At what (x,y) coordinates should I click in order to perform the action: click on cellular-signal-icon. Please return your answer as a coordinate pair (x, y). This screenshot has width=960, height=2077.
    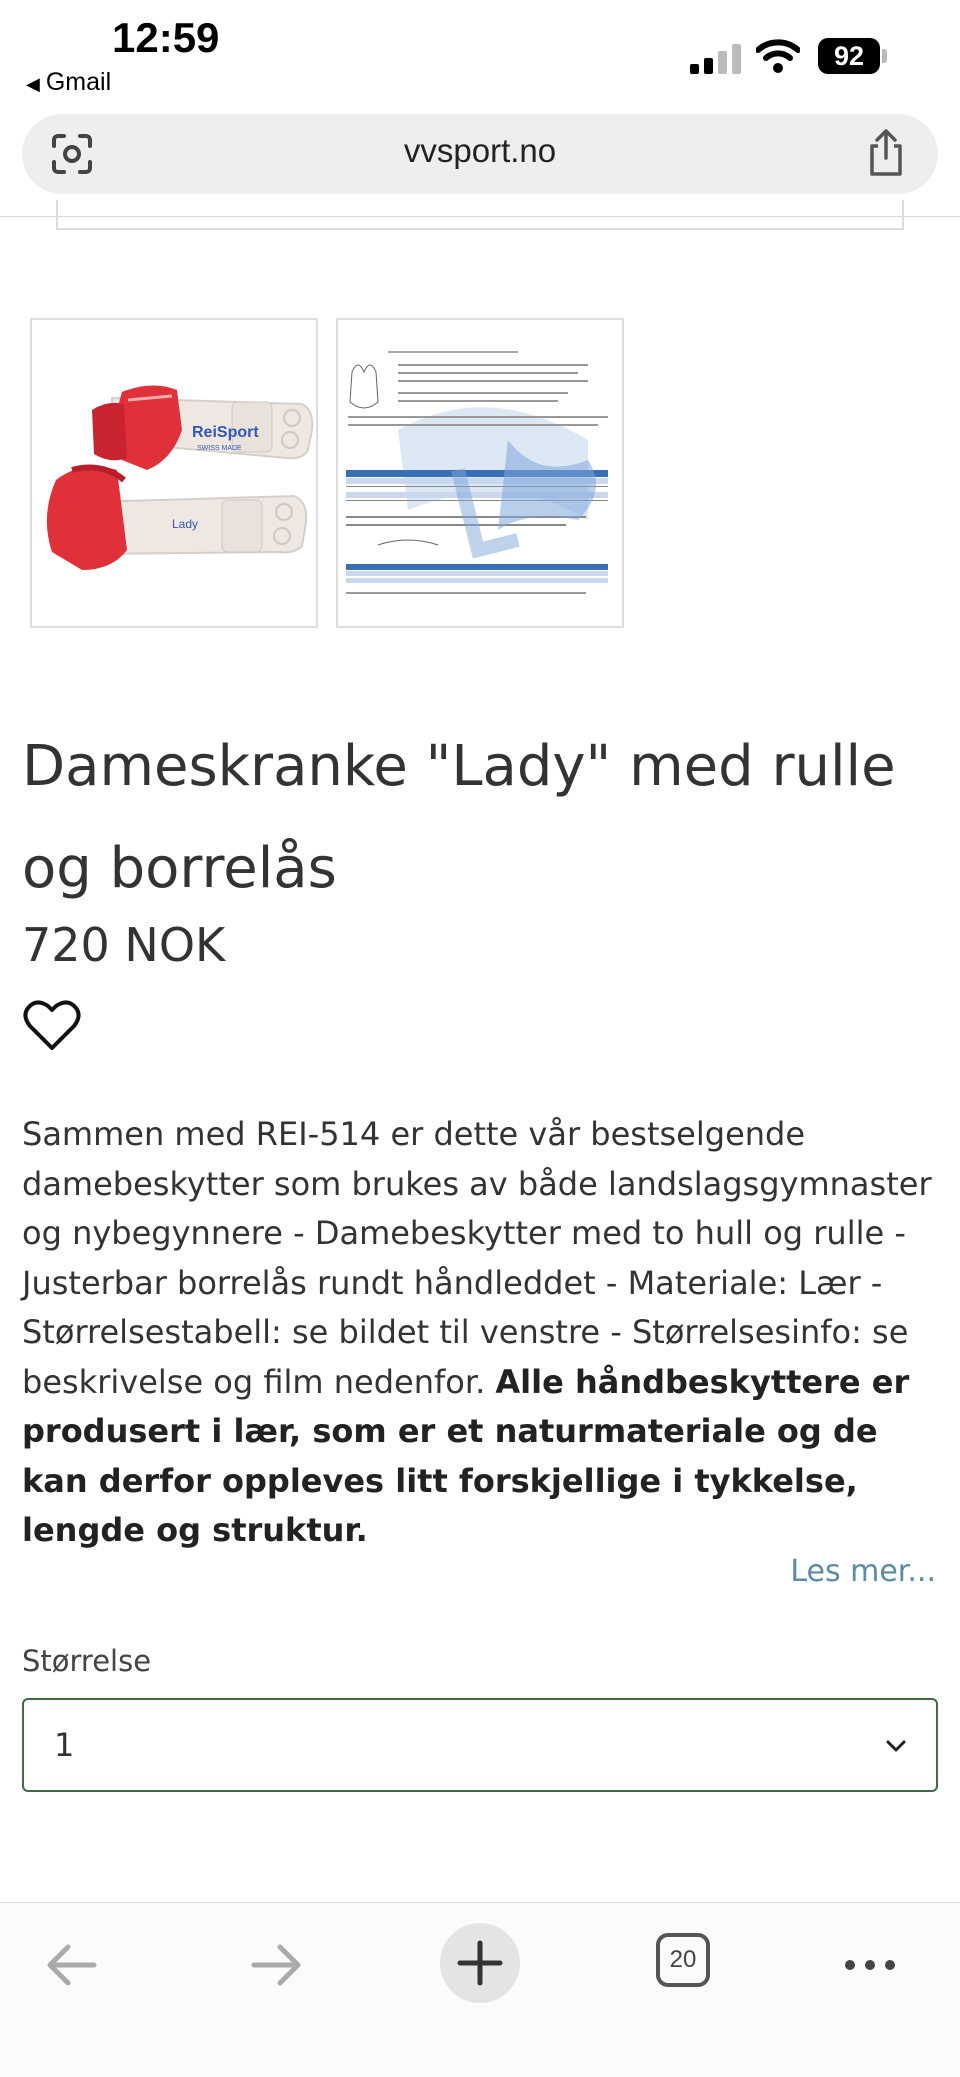
    Looking at the image, I should click on (715, 59).